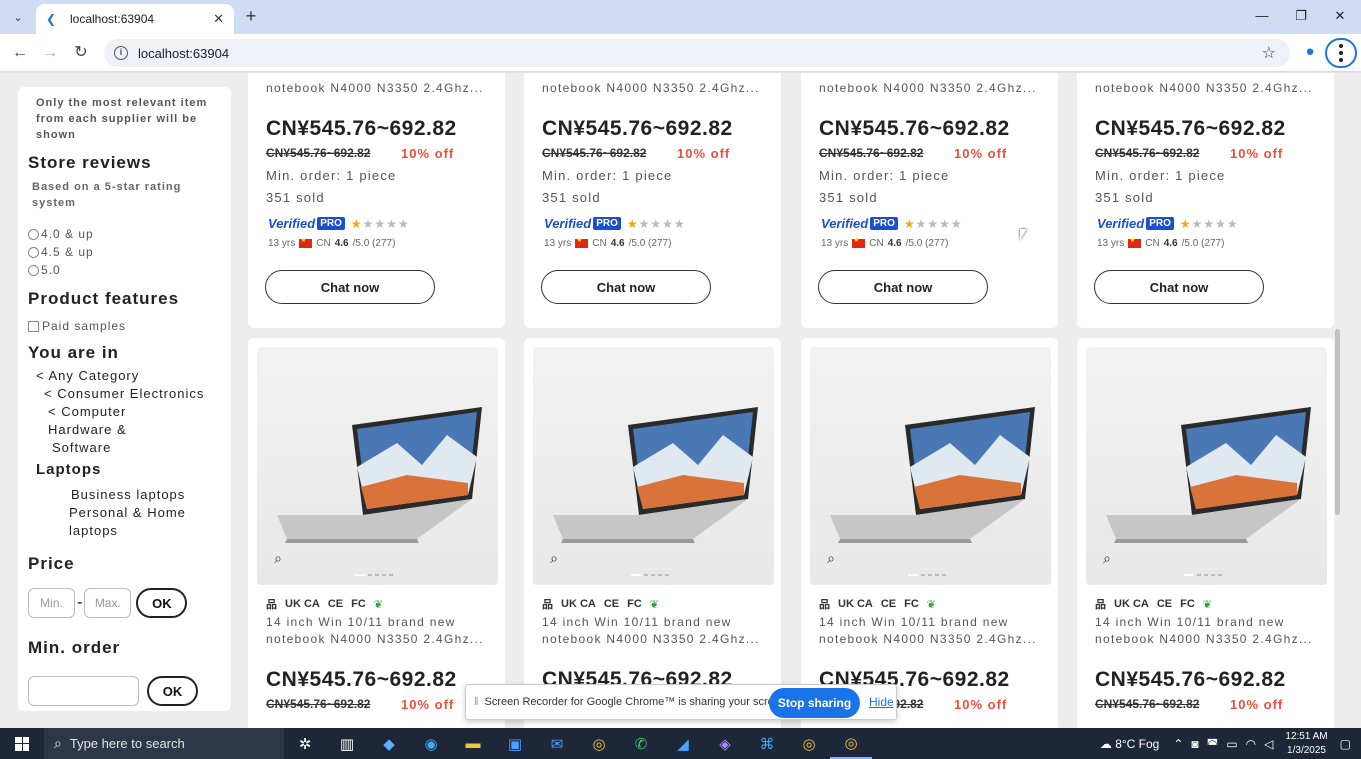 This screenshot has width=1361, height=759. I want to click on checkbox-icon, so click(33, 326).